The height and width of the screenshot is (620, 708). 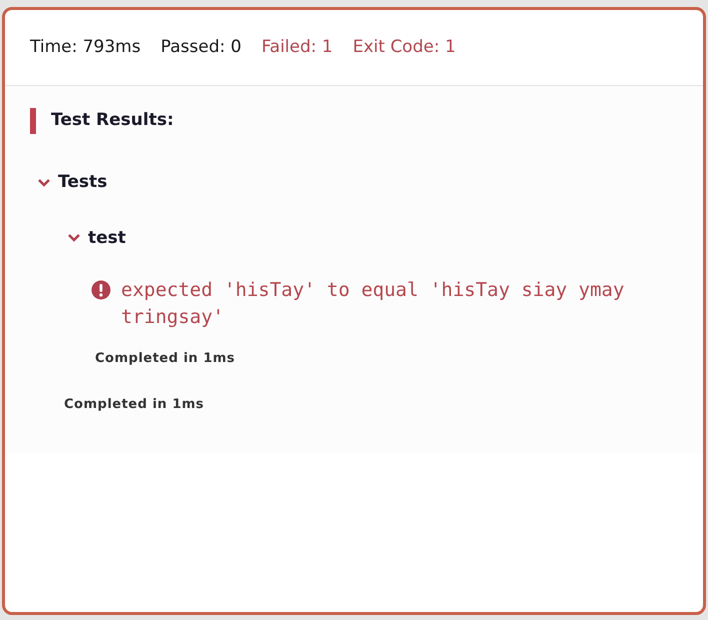 I want to click on tree-item-label: test, so click(x=107, y=238).